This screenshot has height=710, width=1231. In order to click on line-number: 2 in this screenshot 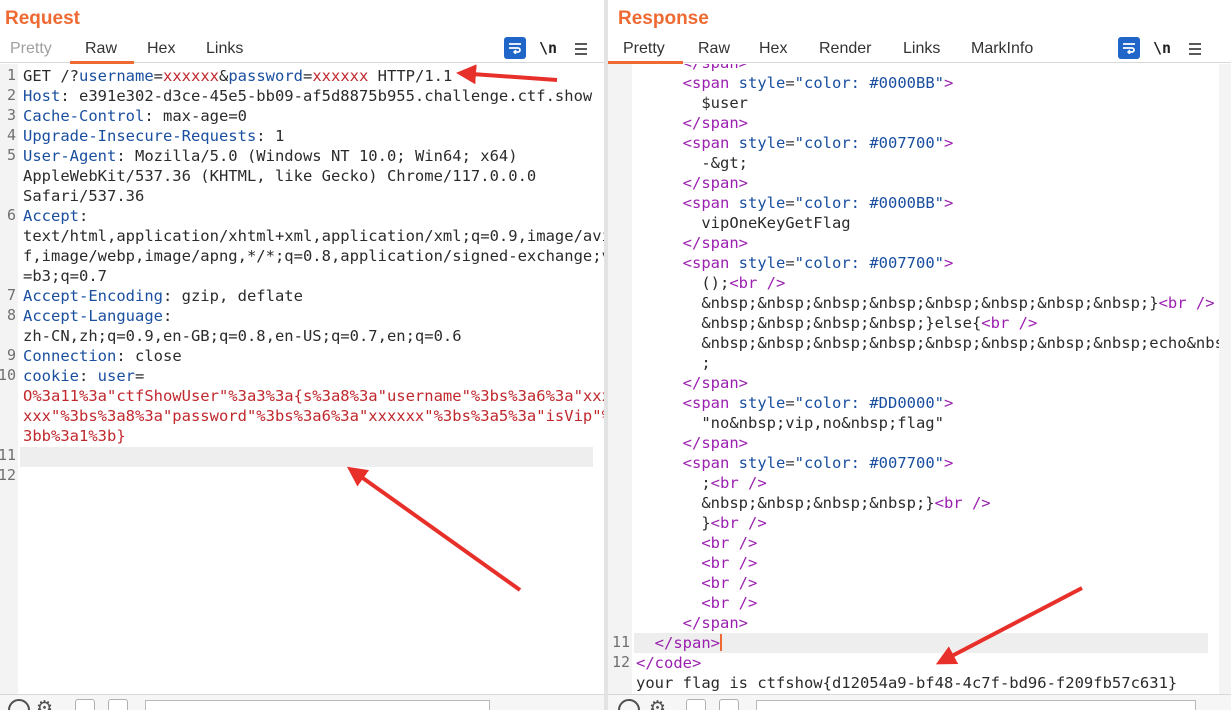, I will do `click(11, 95)`.